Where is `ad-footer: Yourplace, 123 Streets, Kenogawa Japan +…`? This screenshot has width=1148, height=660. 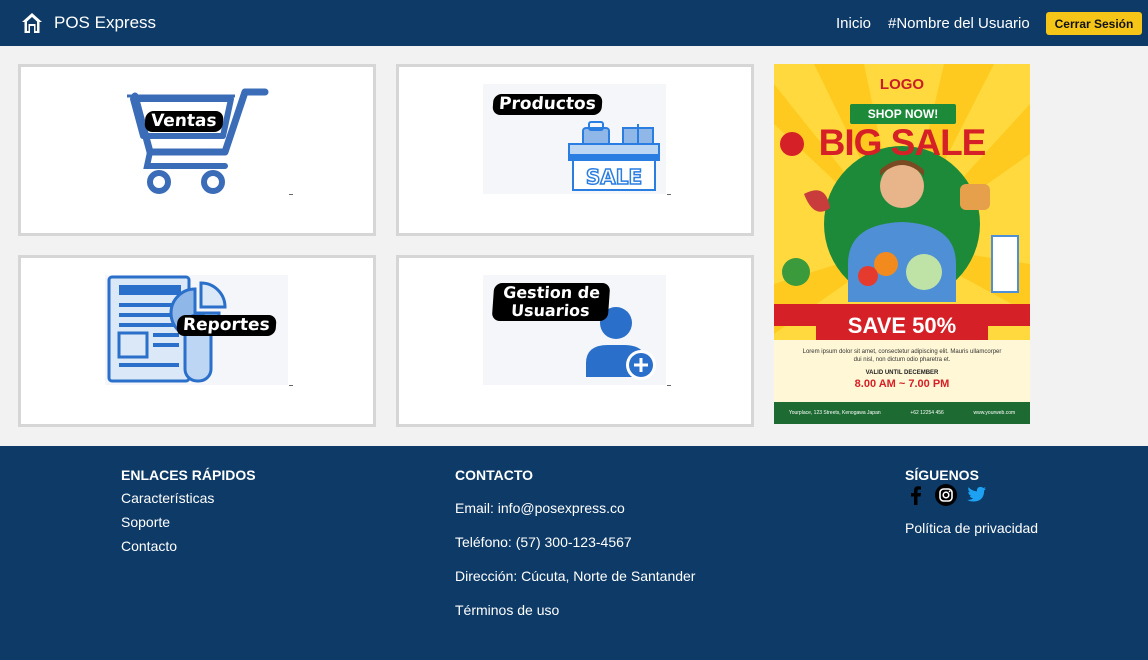 ad-footer: Yourplace, 123 Streets, Kenogawa Japan +… is located at coordinates (902, 413).